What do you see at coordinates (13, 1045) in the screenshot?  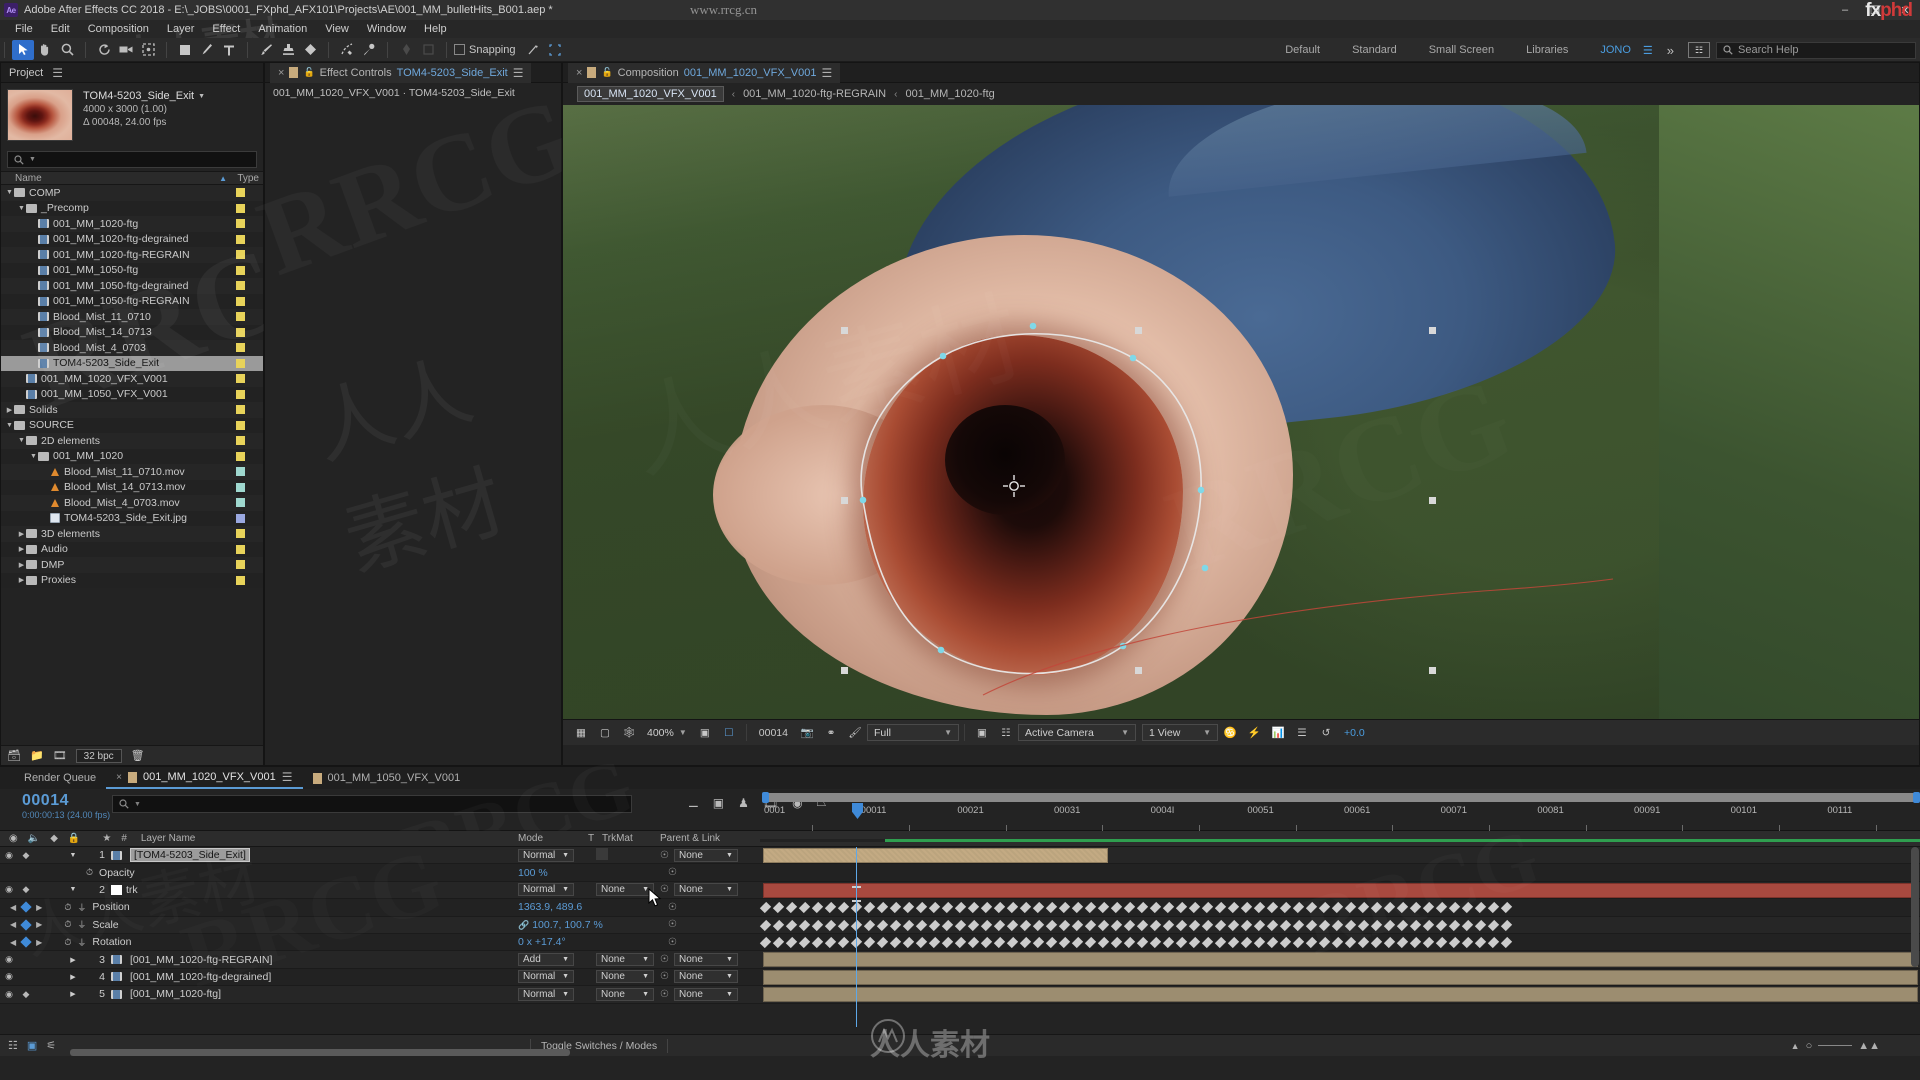 I see `comp-flowchart-icon: ☷` at bounding box center [13, 1045].